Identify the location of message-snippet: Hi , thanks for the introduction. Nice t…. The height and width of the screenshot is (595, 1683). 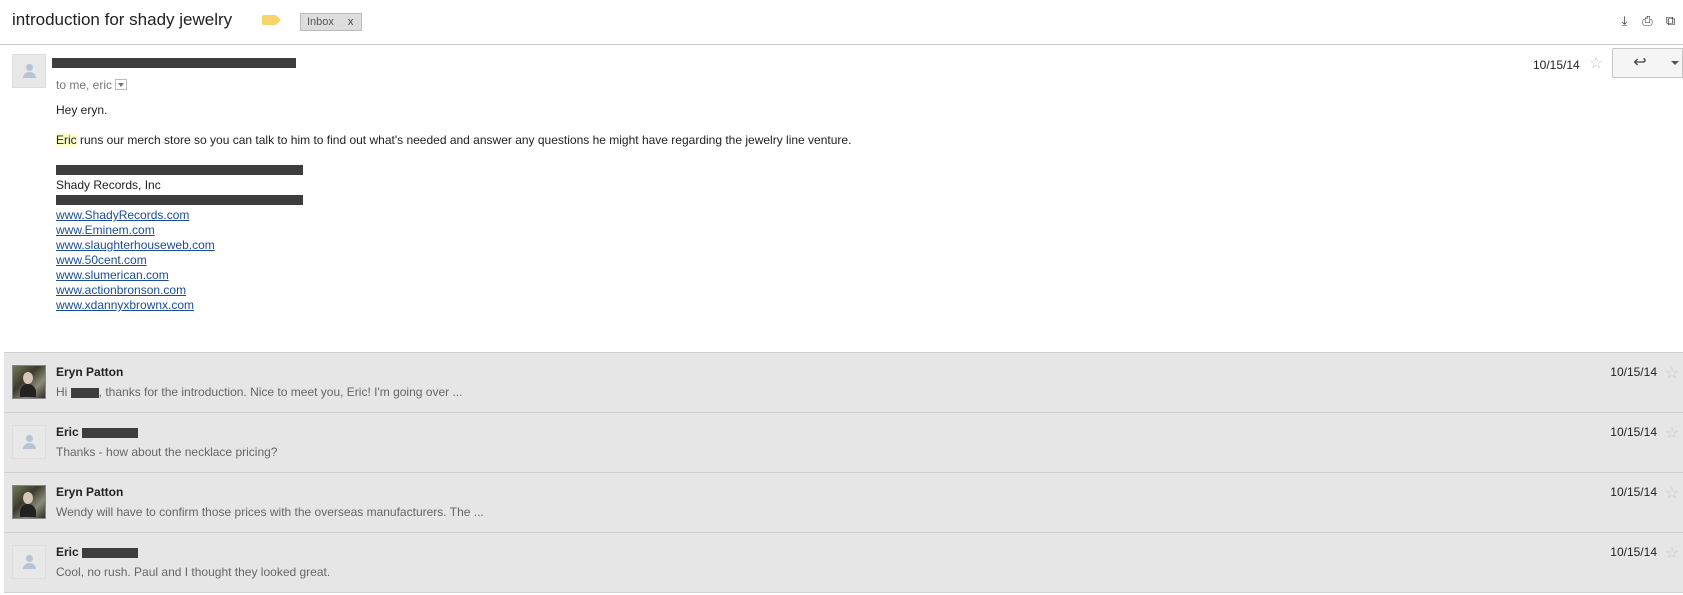
(259, 392).